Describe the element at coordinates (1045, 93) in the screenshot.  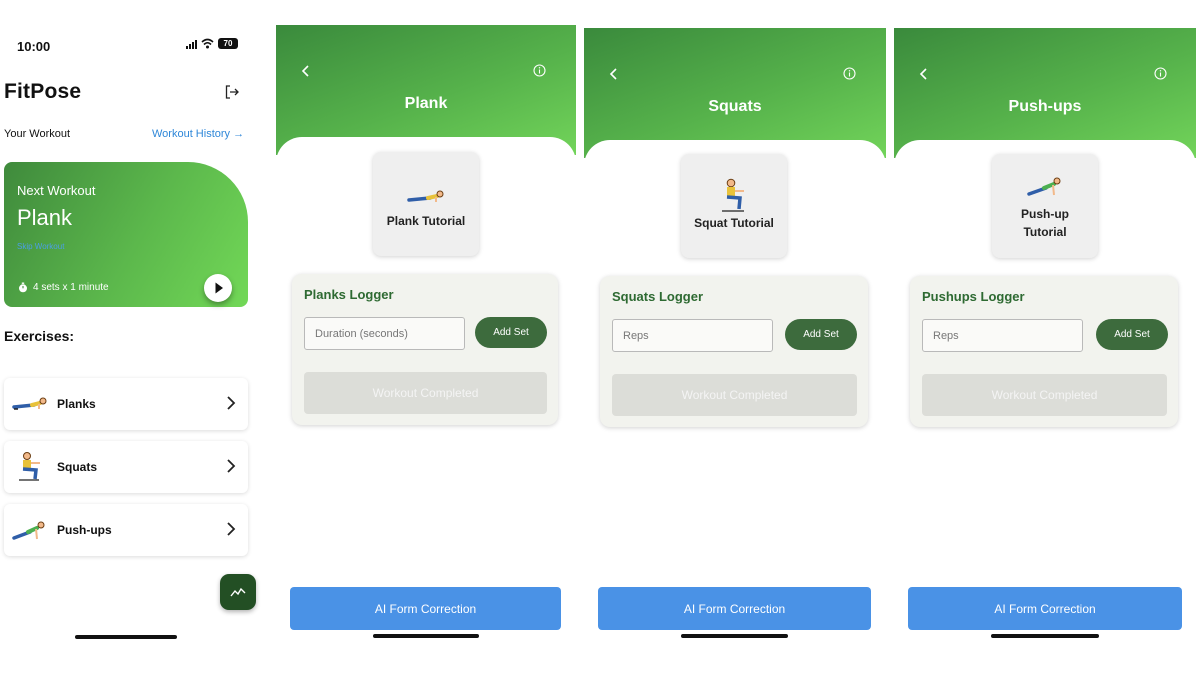
I see `screen-header: Push-ups` at that location.